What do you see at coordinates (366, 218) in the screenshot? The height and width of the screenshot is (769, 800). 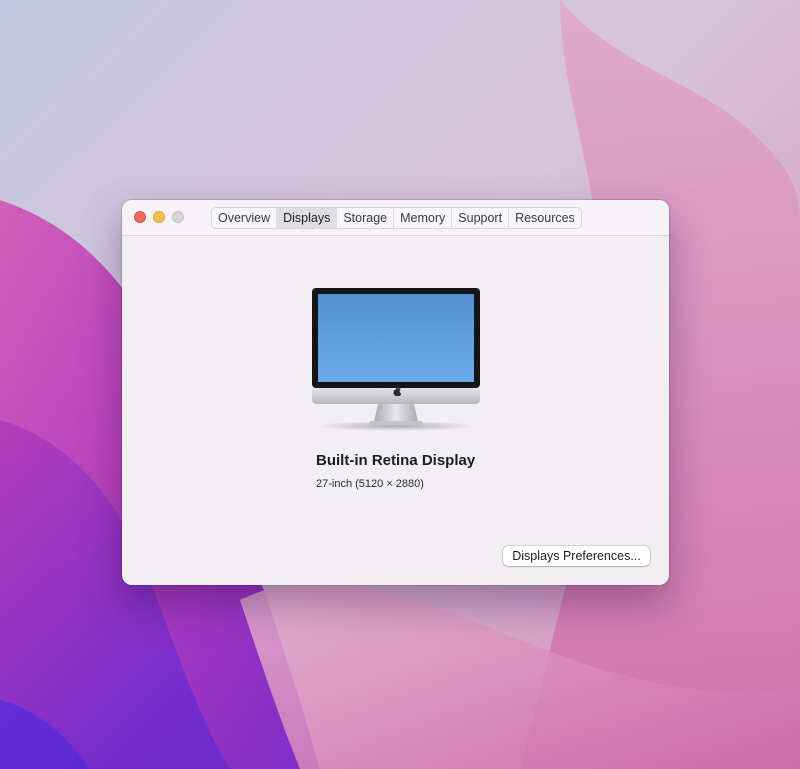 I see `tab-storage: Storage` at bounding box center [366, 218].